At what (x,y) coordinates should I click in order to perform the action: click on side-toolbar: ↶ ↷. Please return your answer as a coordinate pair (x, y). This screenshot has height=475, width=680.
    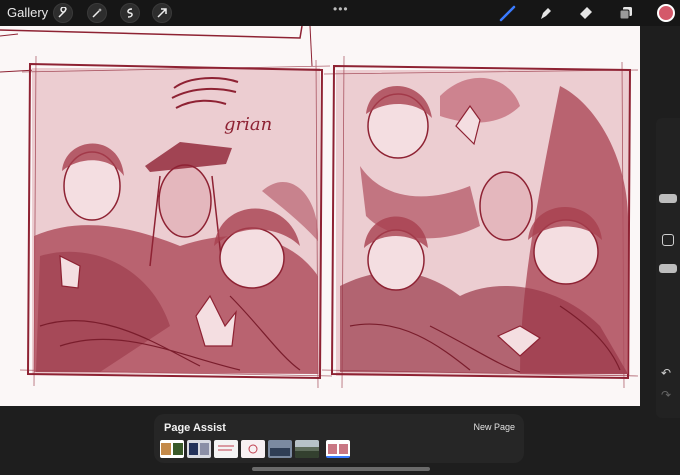
    Looking at the image, I should click on (668, 268).